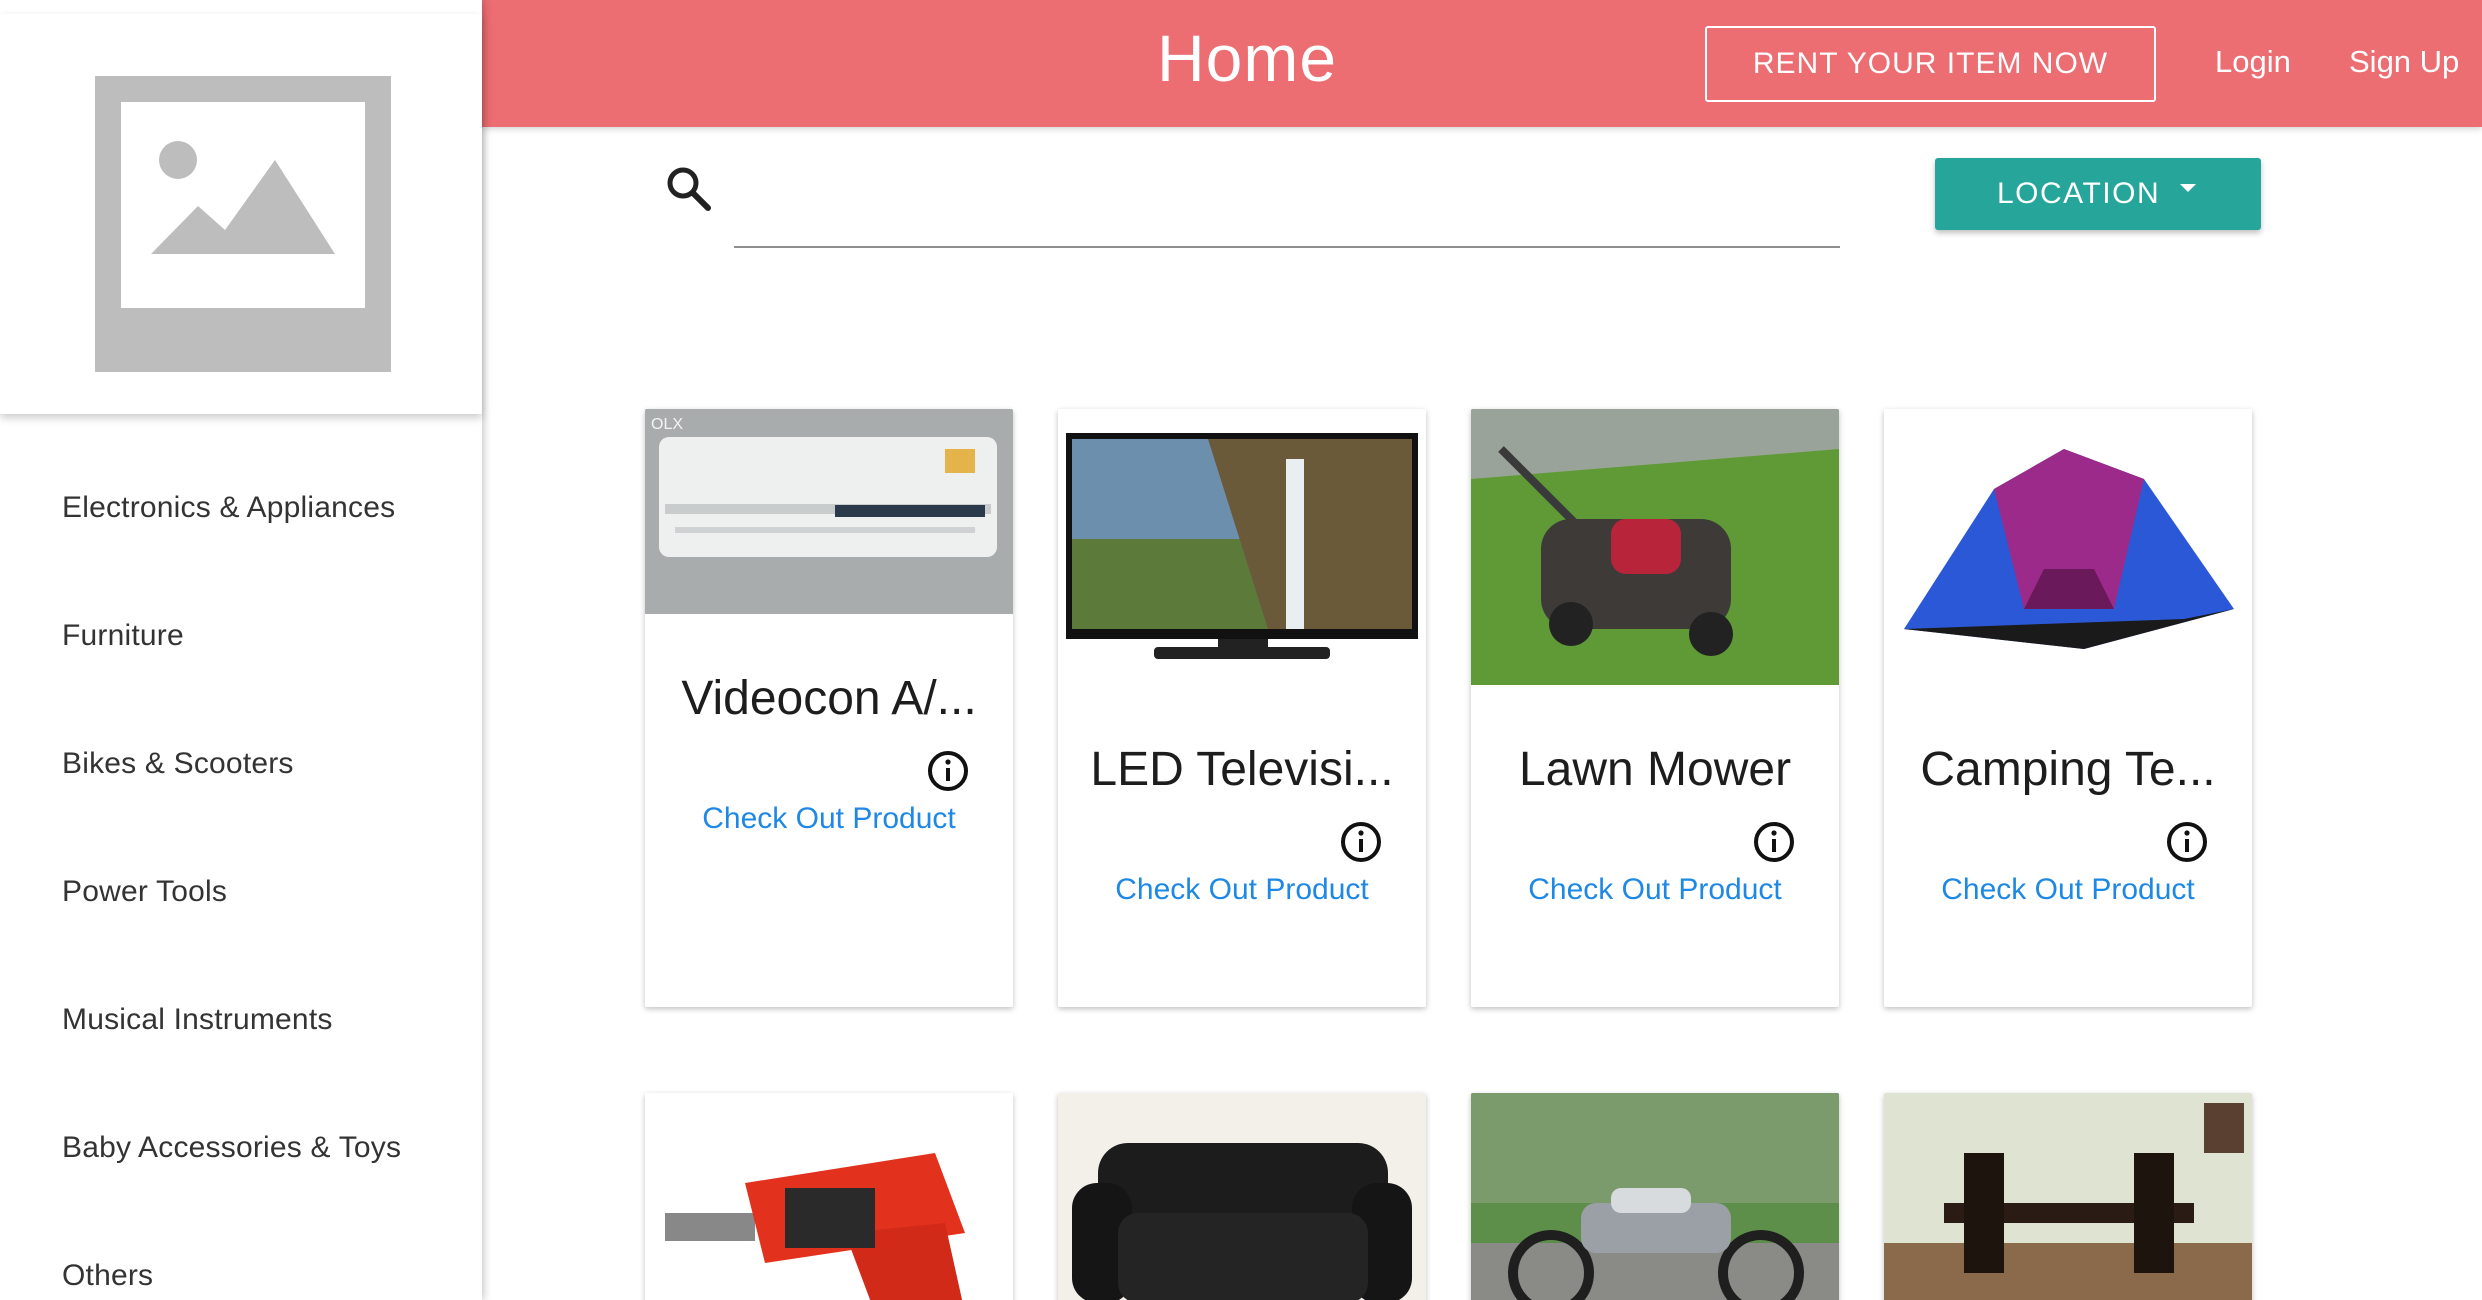  Describe the element at coordinates (2188, 188) in the screenshot. I see `caret-down-icon` at that location.